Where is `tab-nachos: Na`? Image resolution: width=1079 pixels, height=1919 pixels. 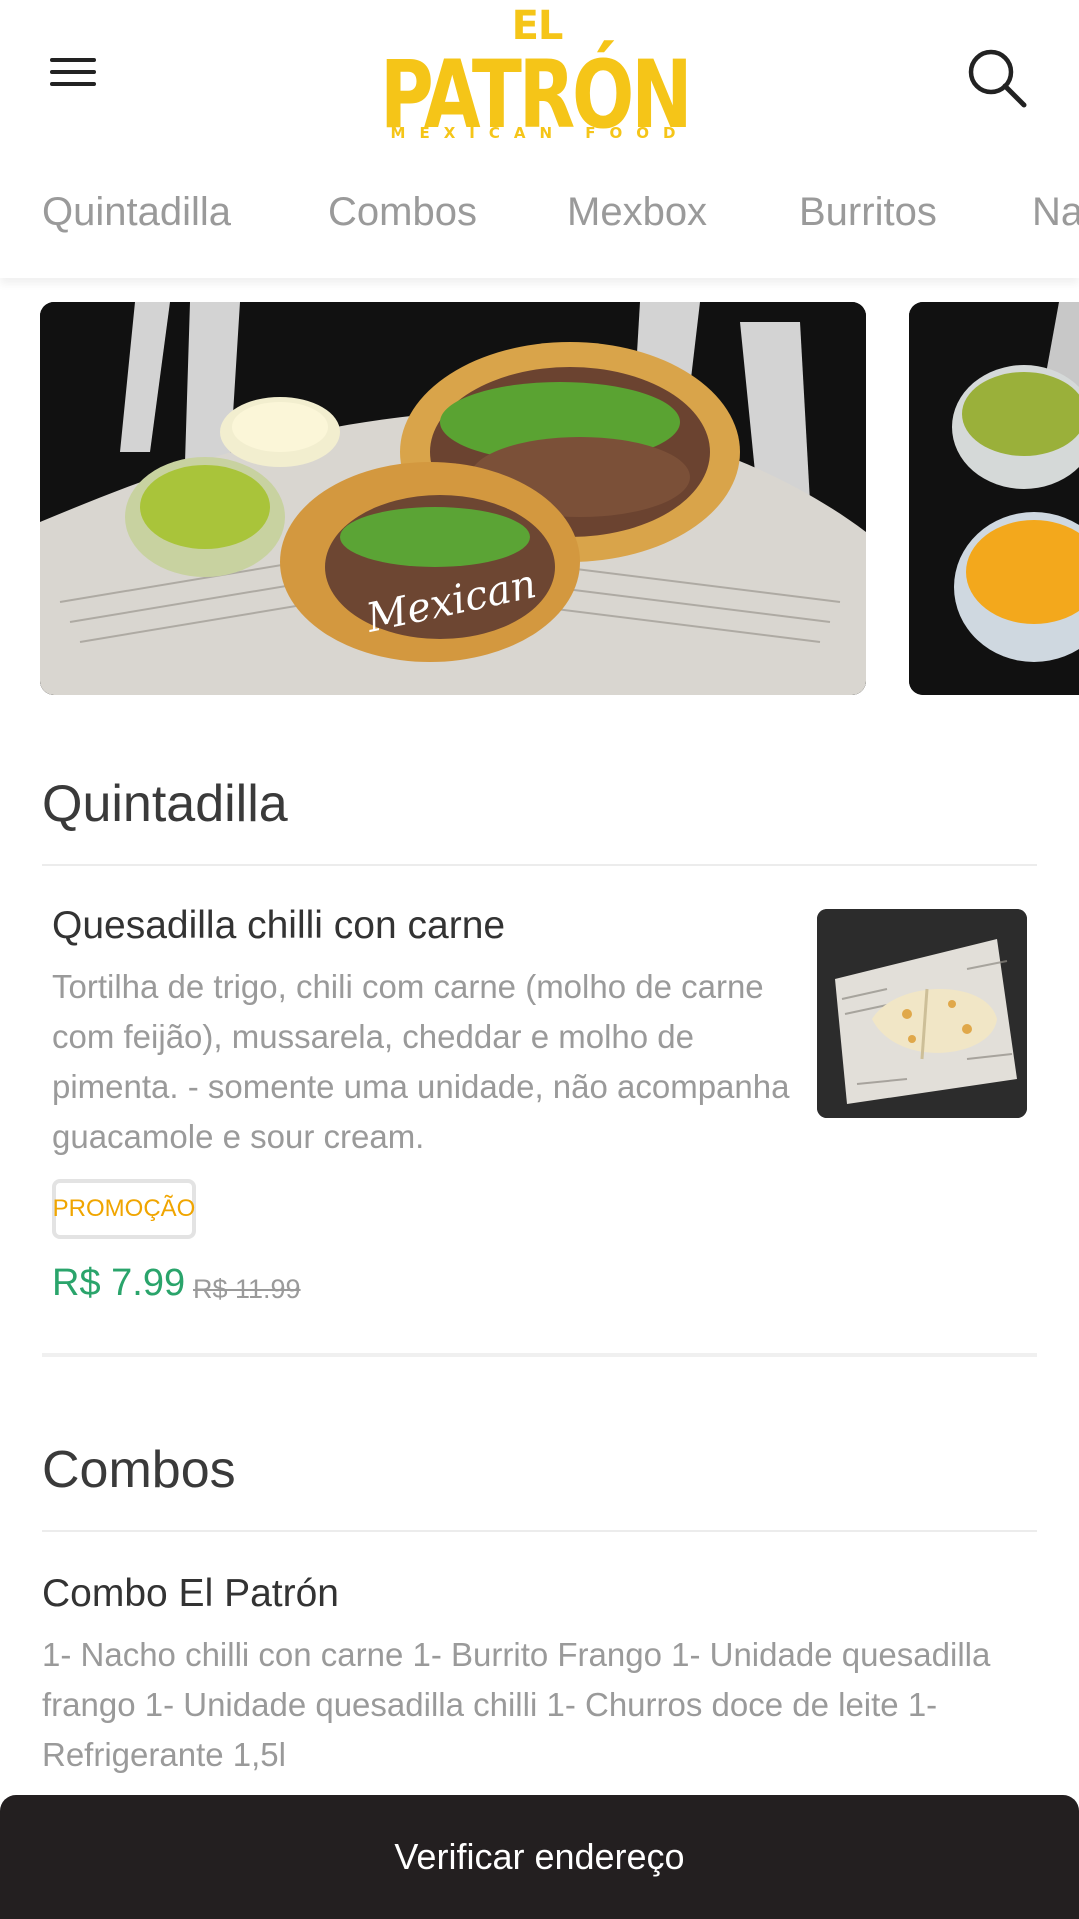
tab-nachos: Na is located at coordinates (1055, 212).